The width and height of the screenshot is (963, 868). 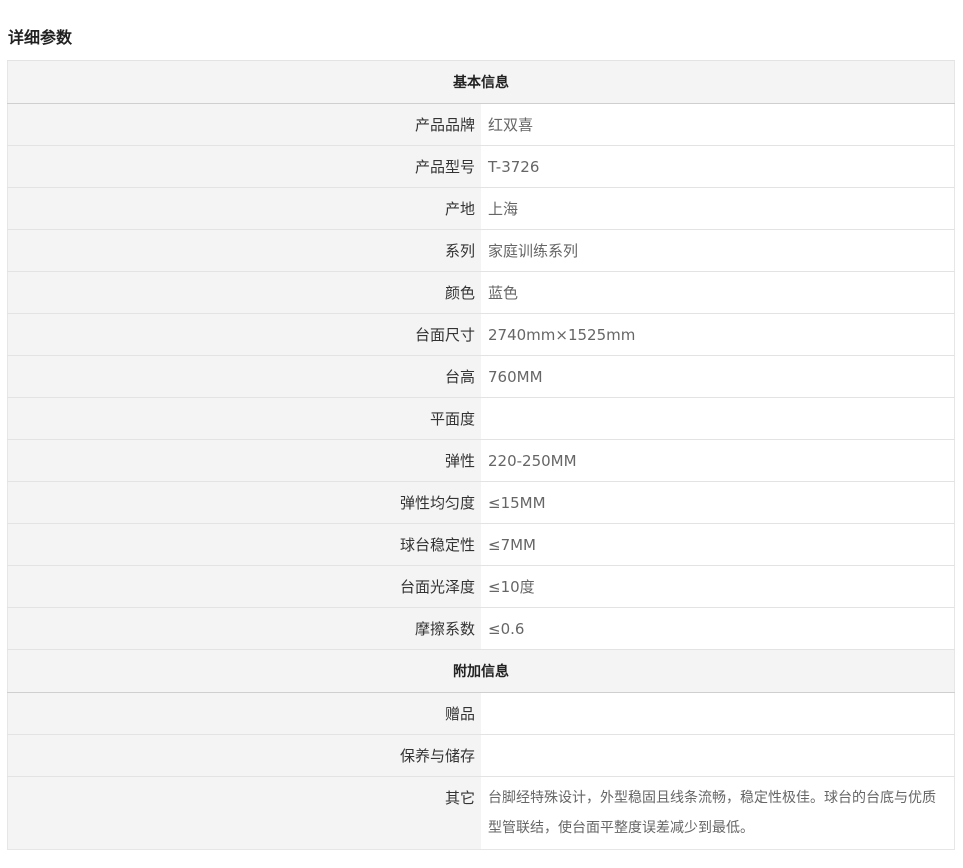 I want to click on section-title: 基本信息, so click(x=481, y=82).